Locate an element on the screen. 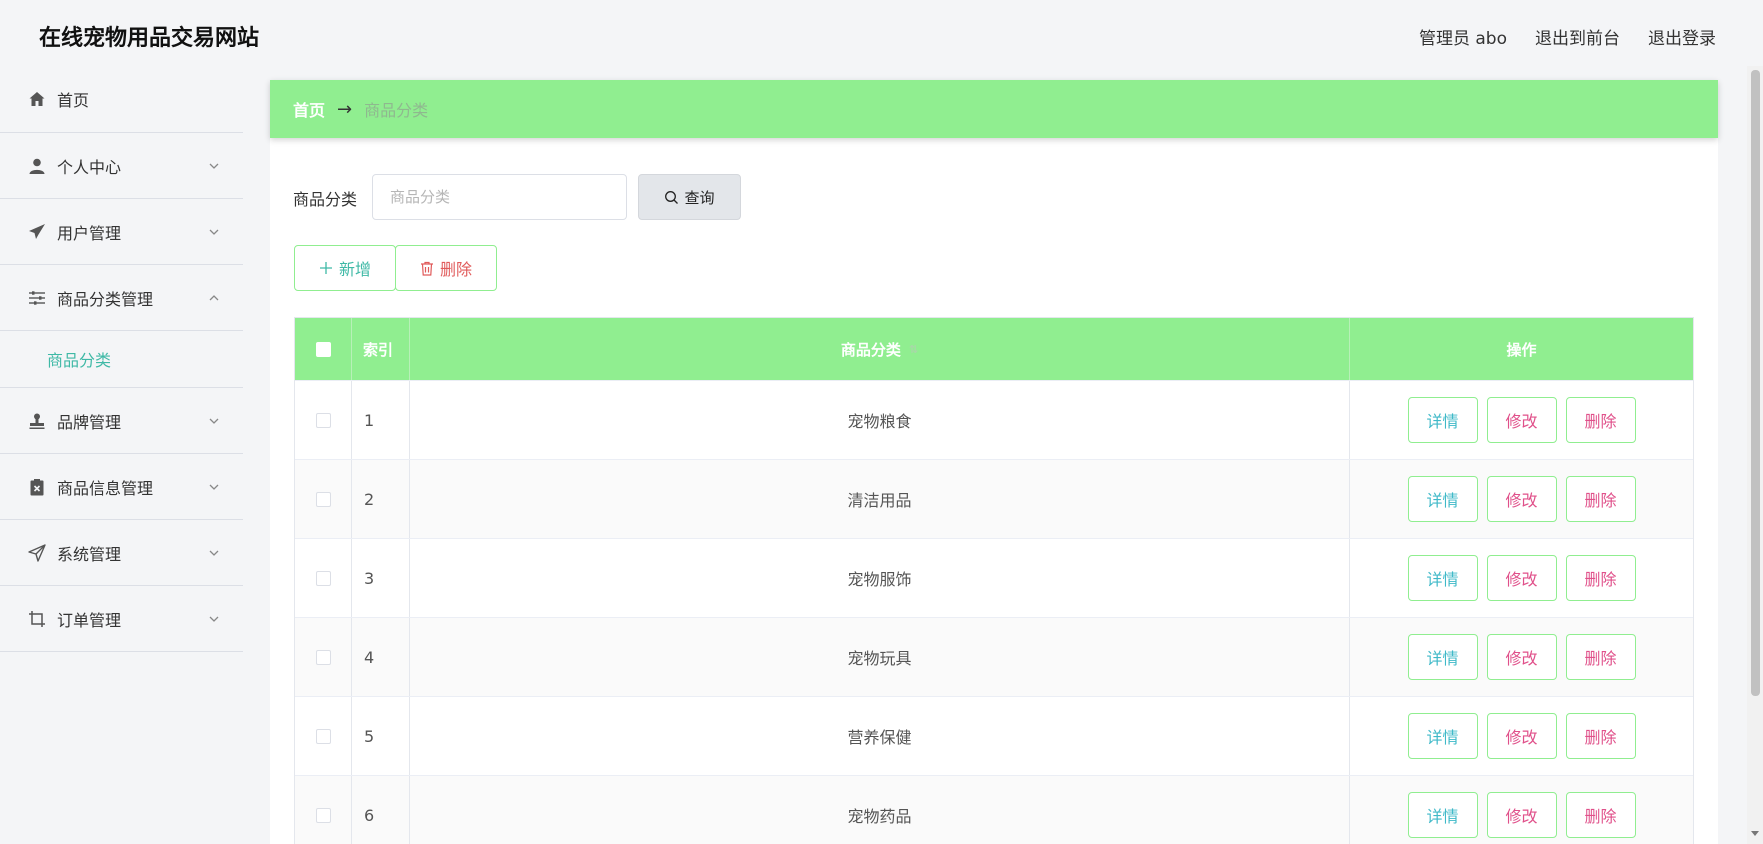 The width and height of the screenshot is (1763, 844). table-row: 2 清洁用品 详情 修改 删除 is located at coordinates (994, 499).